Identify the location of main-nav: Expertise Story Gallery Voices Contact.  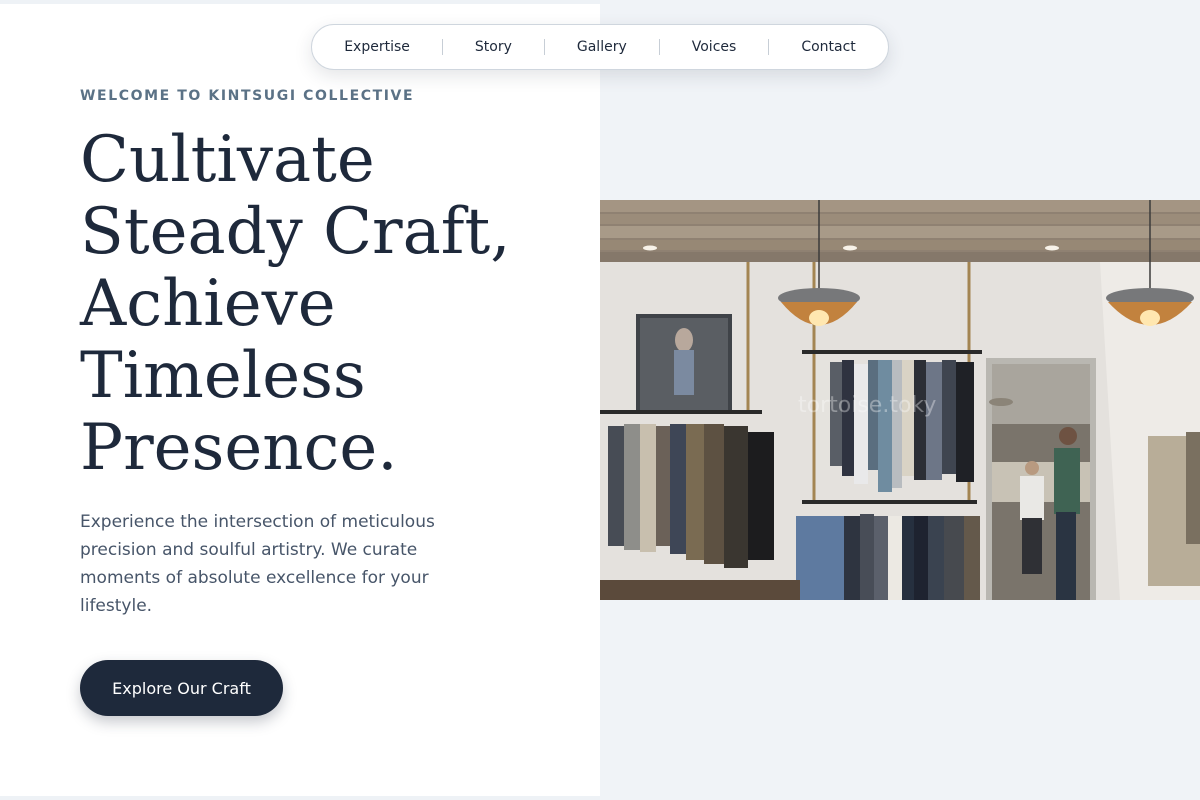
(600, 47).